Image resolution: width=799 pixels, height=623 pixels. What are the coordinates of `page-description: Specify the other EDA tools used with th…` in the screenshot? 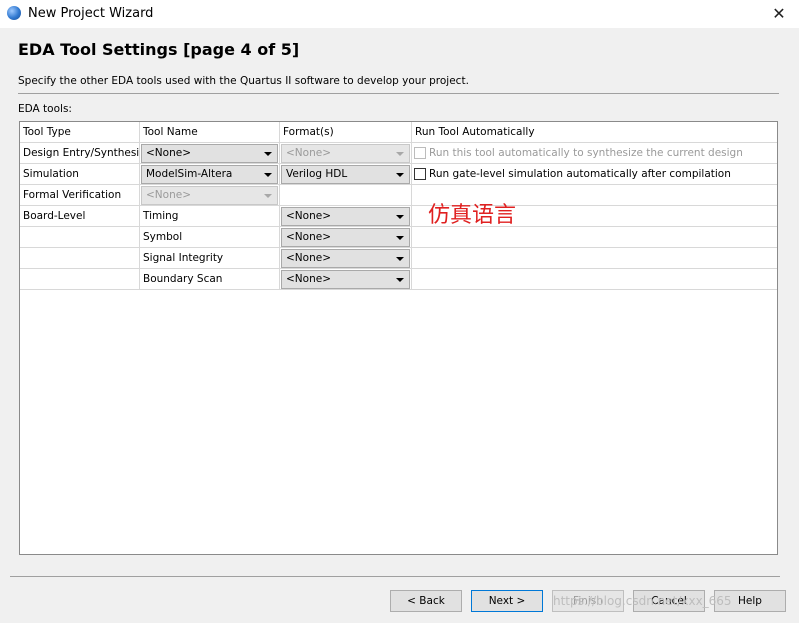 It's located at (243, 81).